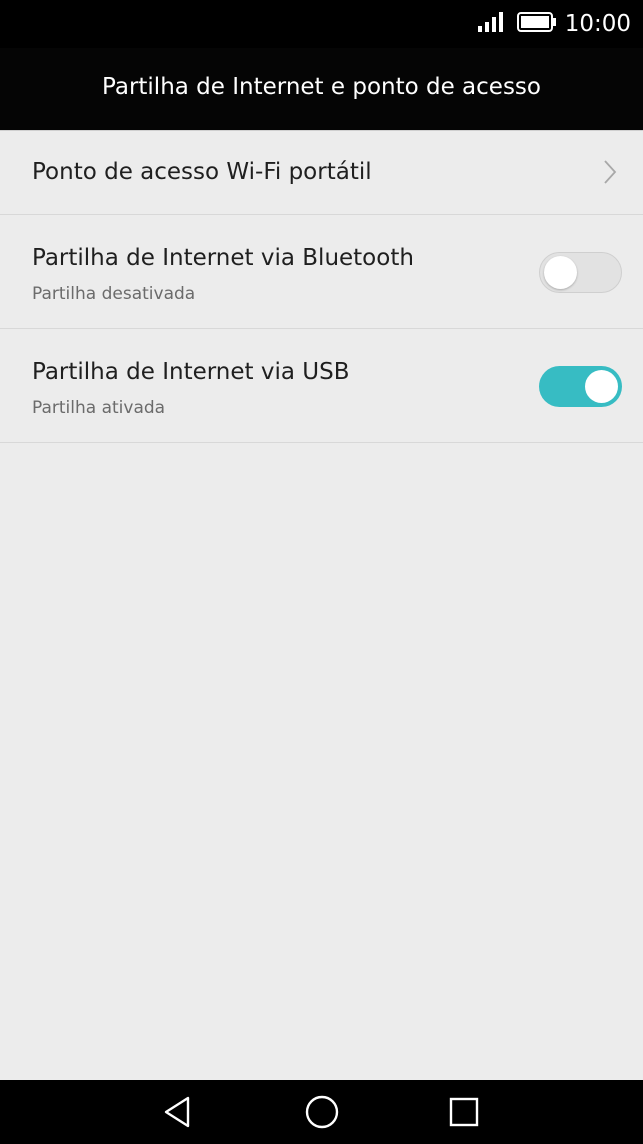 This screenshot has height=1144, width=643. I want to click on setting-title: Ponto de acesso Wi-Fi portátil, so click(202, 172).